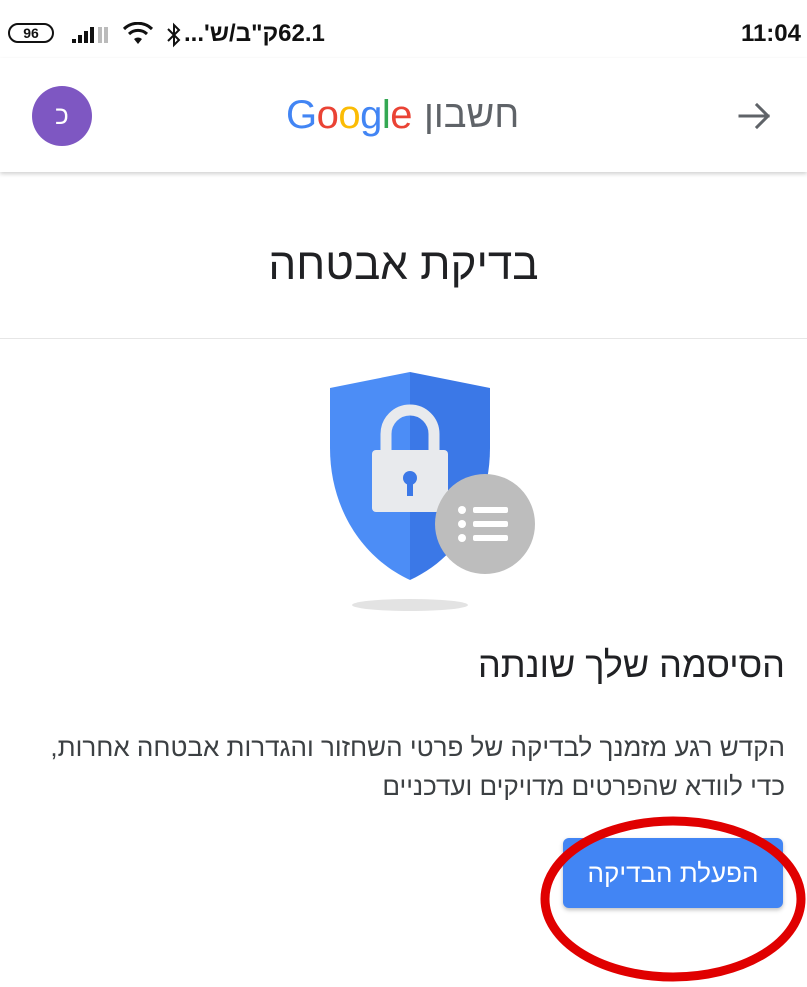 The image size is (807, 987). What do you see at coordinates (403, 29) in the screenshot?
I see `status-bar: 96 62.1ק"ב/ש'... 11:04` at bounding box center [403, 29].